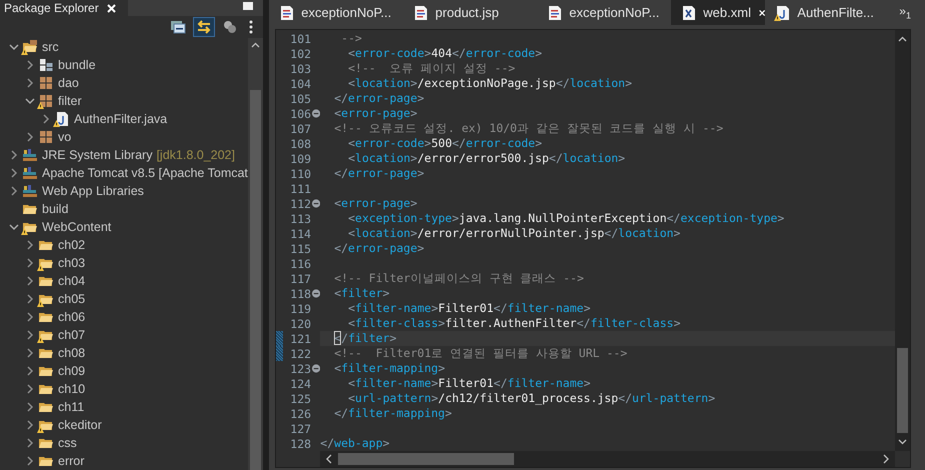 The width and height of the screenshot is (925, 470). What do you see at coordinates (68, 83) in the screenshot?
I see `tree-item: dao` at bounding box center [68, 83].